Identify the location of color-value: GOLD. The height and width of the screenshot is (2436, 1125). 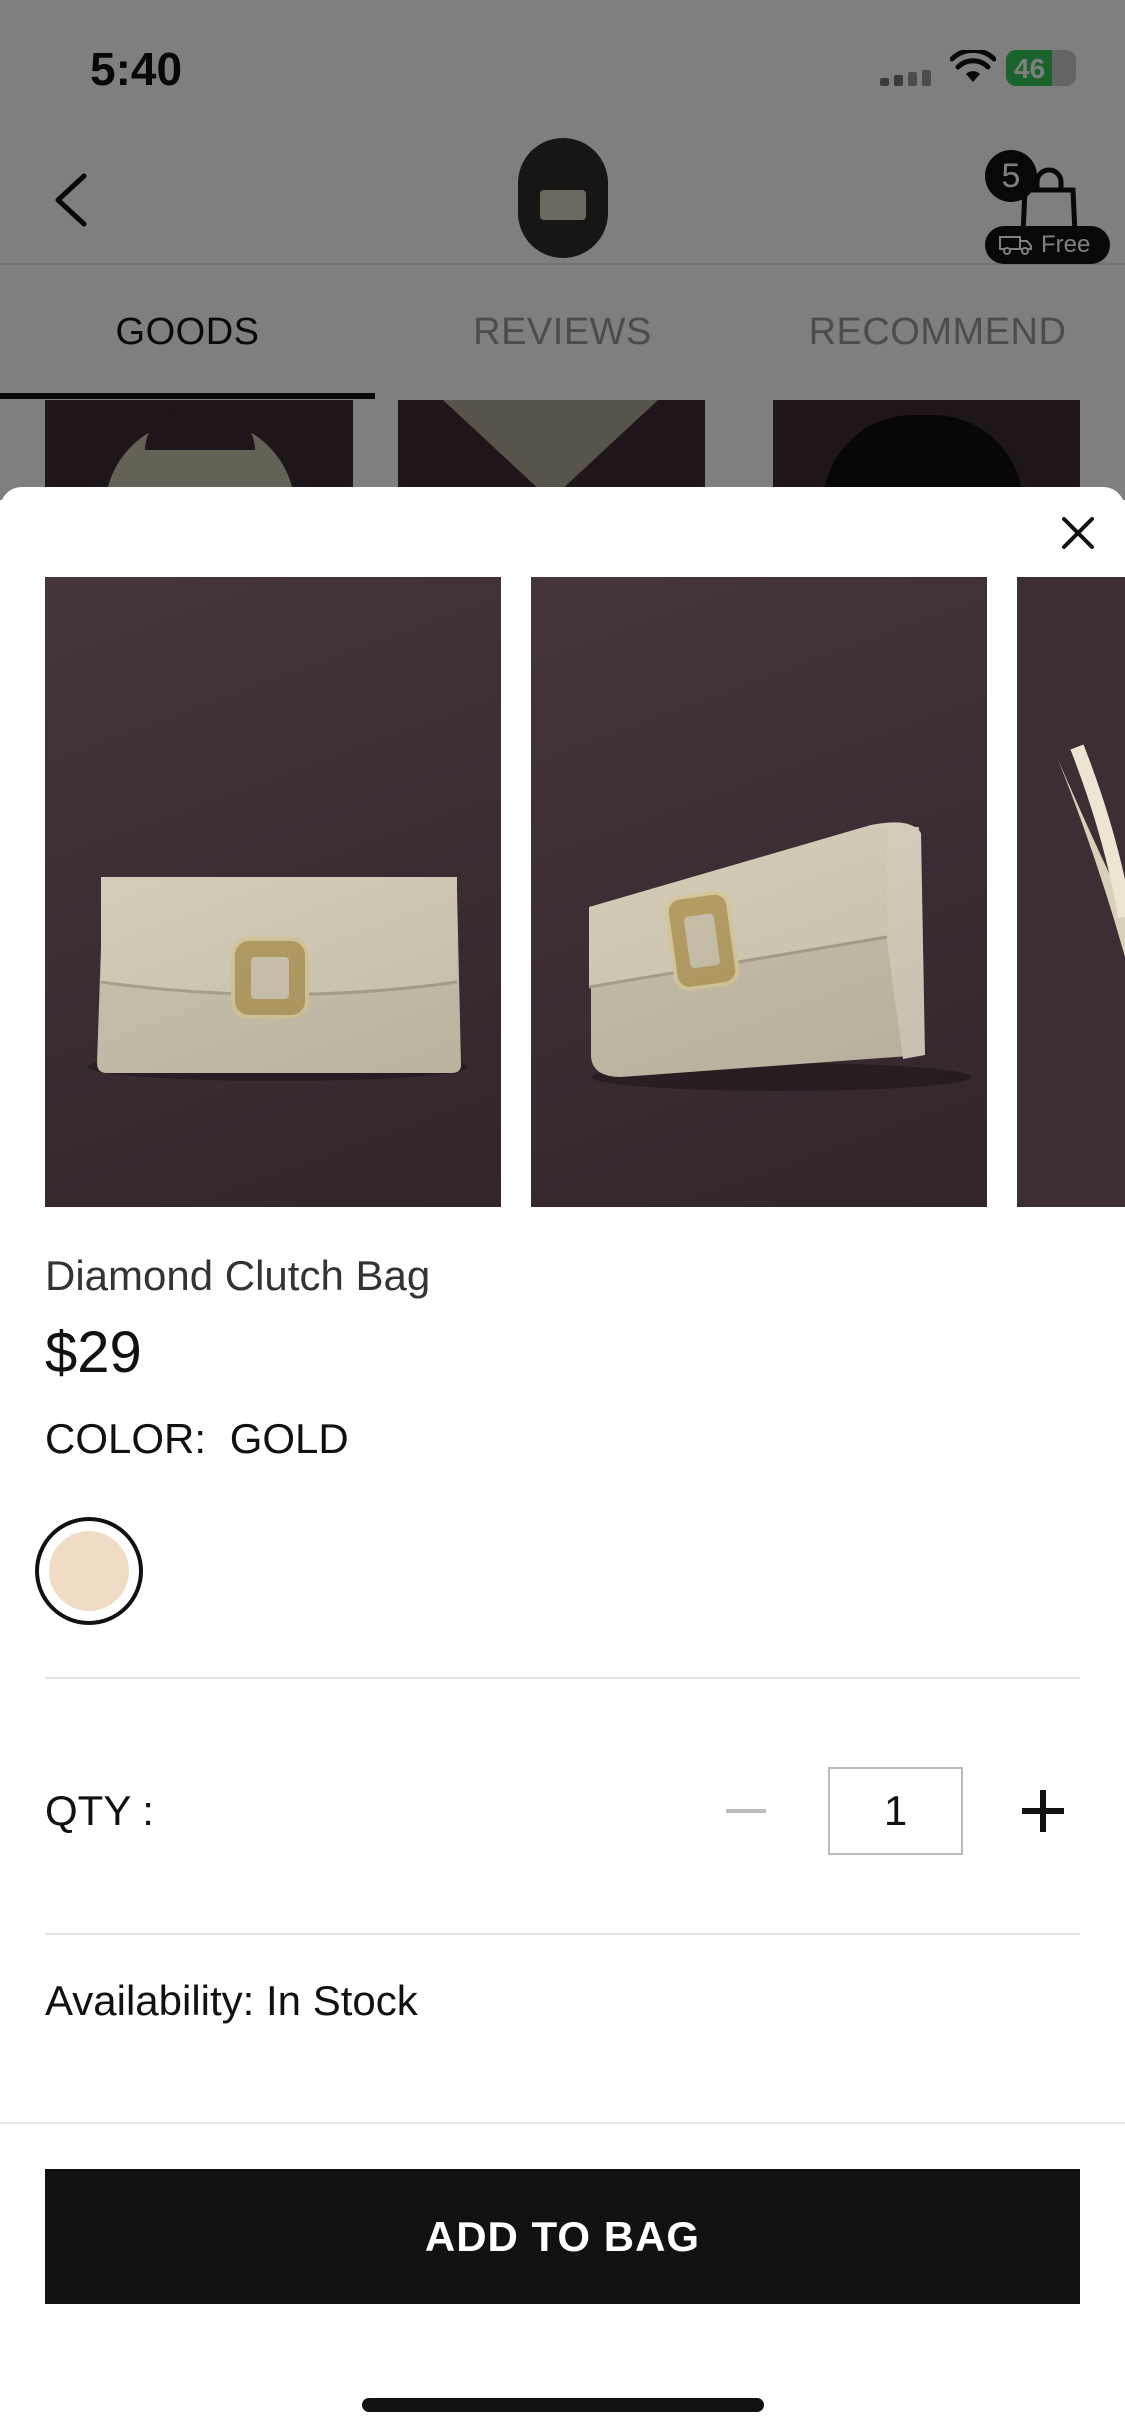
(289, 1438).